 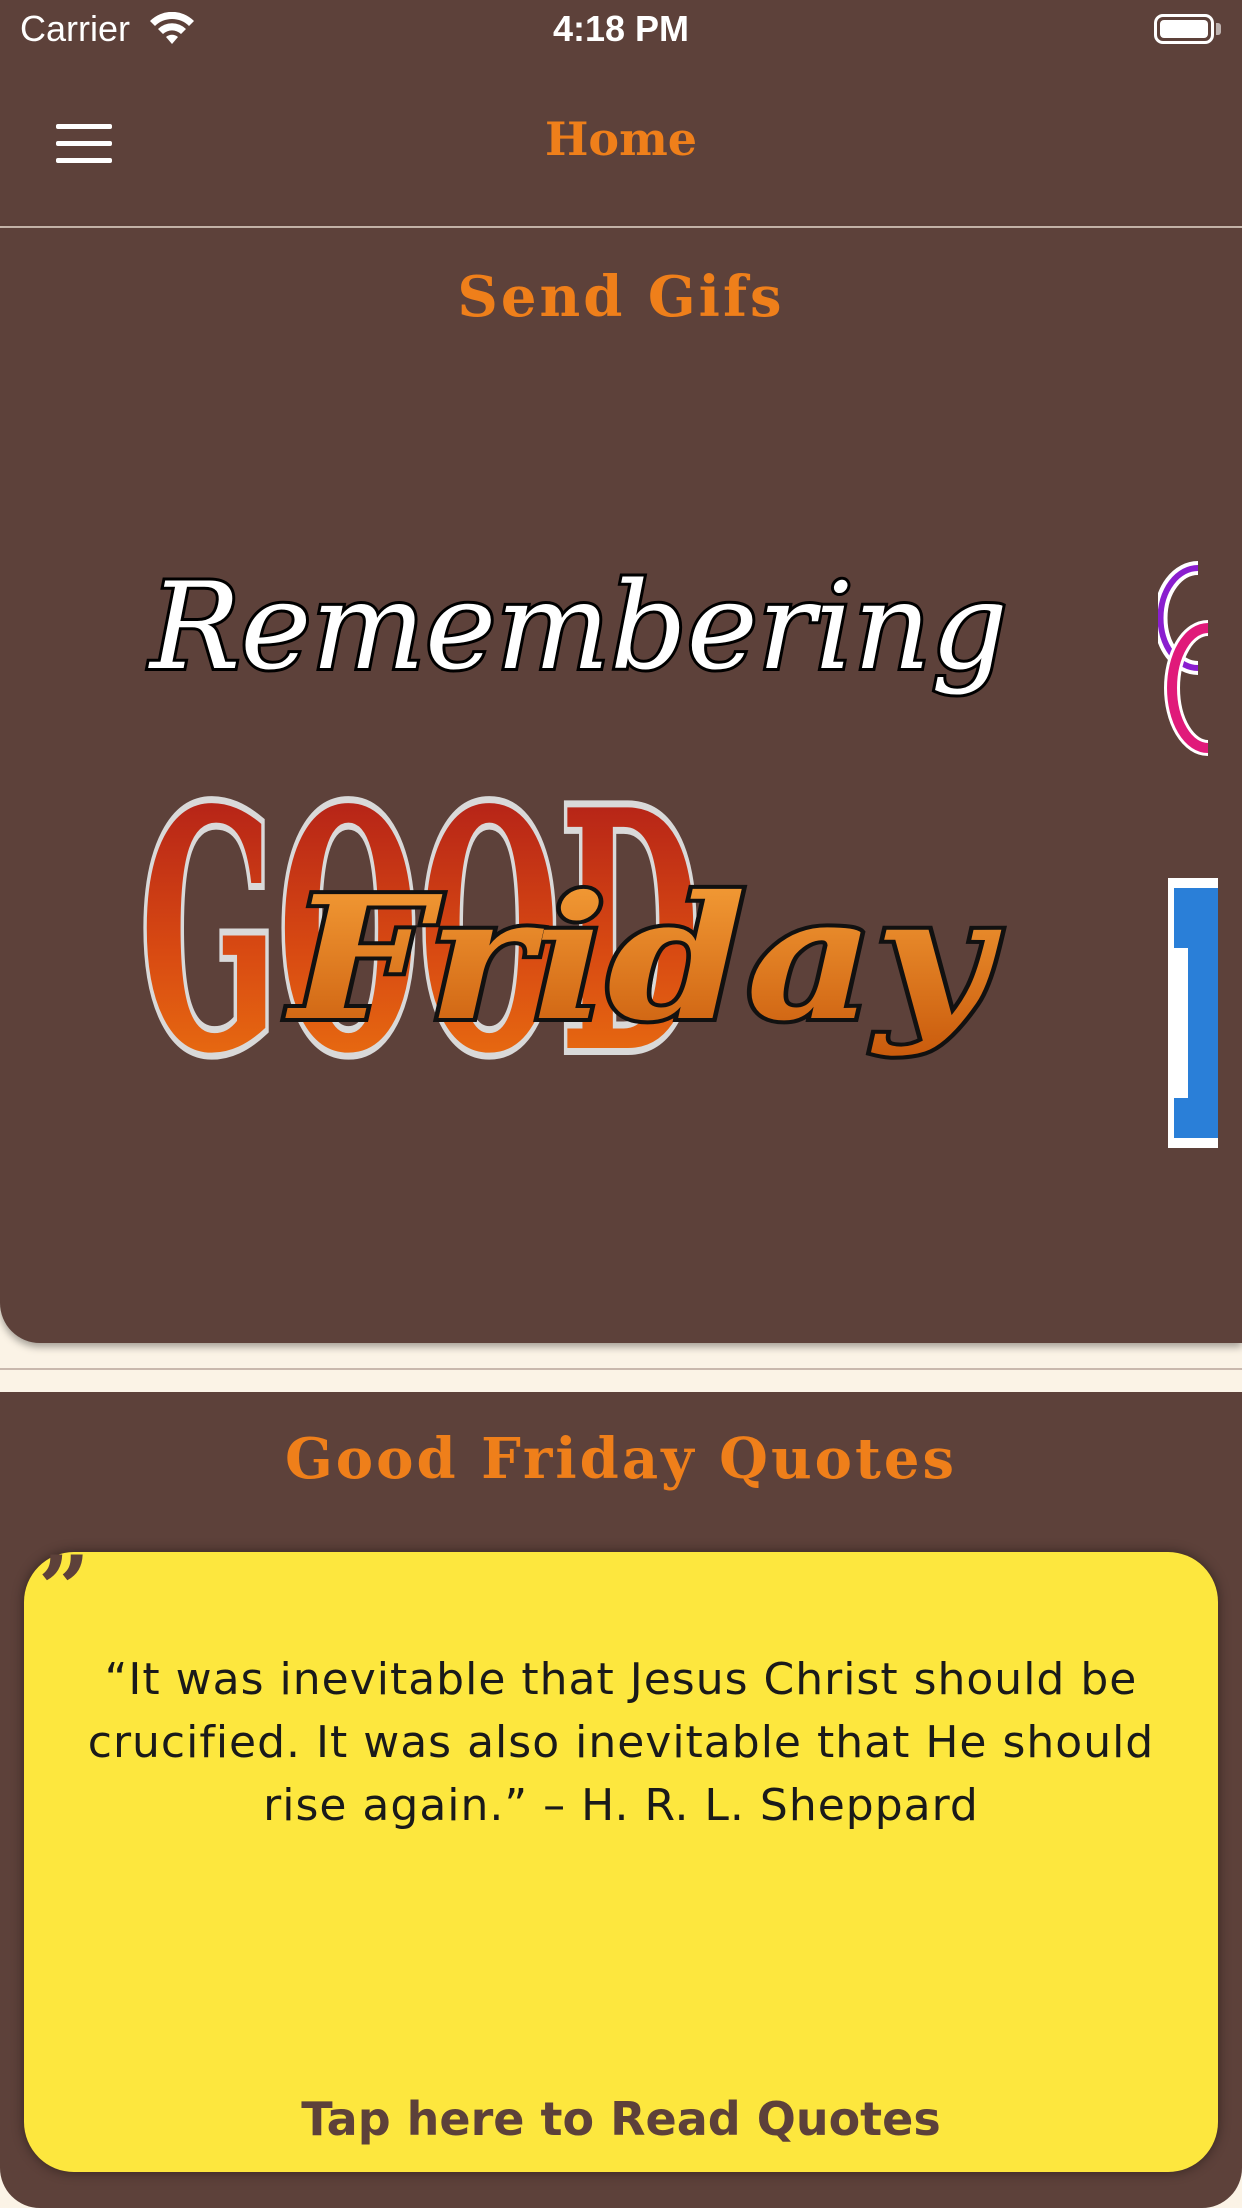 What do you see at coordinates (621, 28) in the screenshot?
I see `status-time: 4:18 PM` at bounding box center [621, 28].